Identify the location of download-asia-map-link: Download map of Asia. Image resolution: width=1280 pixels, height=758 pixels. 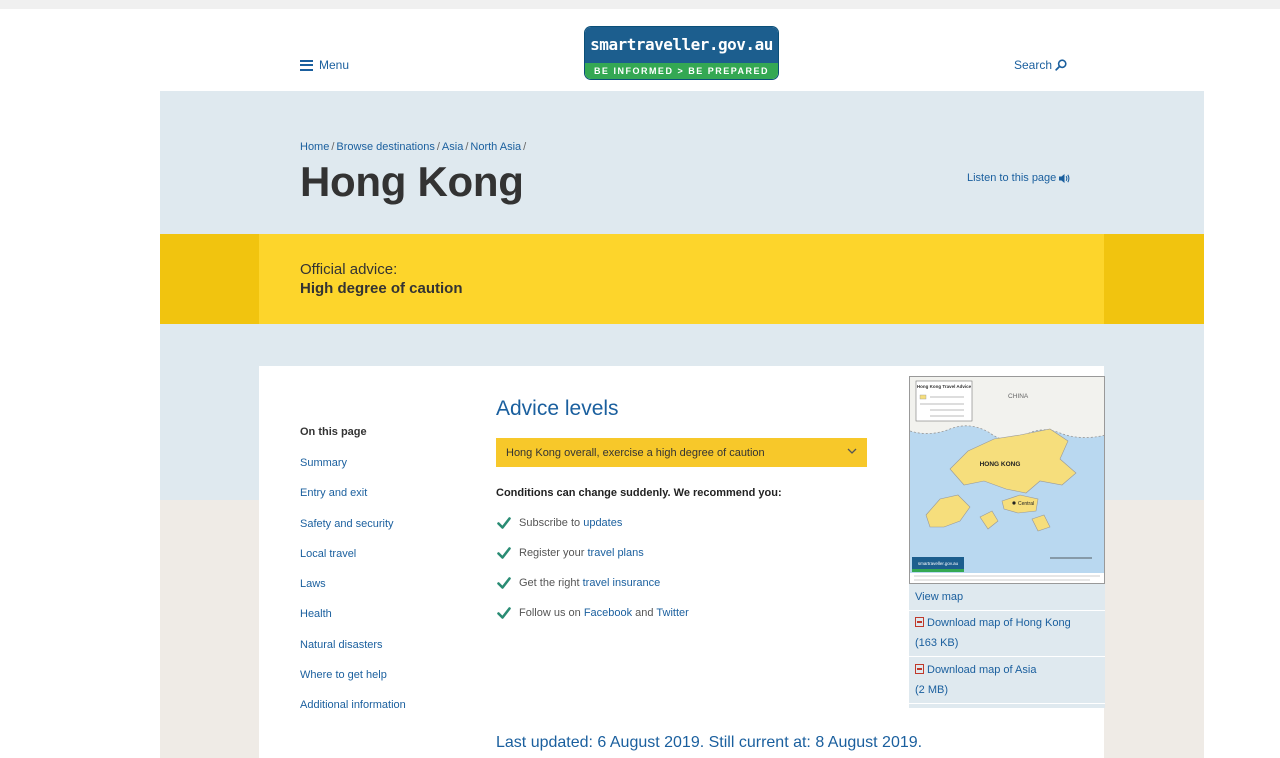
(975, 670).